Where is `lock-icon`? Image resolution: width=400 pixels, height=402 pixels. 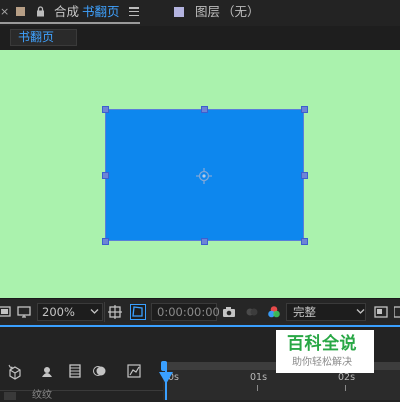
lock-icon is located at coordinates (40, 11).